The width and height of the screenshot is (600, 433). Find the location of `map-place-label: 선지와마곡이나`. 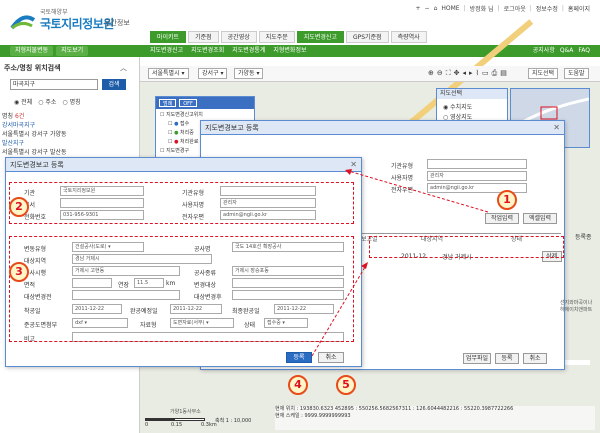

map-place-label: 선지와마곡이나 is located at coordinates (576, 303).